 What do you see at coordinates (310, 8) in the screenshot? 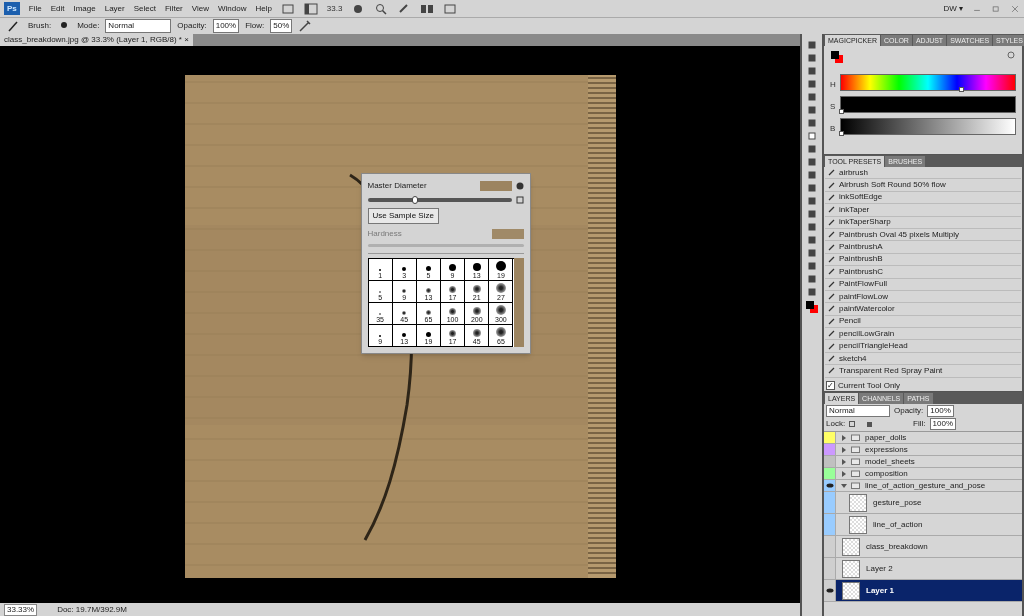
I see `layout-icon` at bounding box center [310, 8].